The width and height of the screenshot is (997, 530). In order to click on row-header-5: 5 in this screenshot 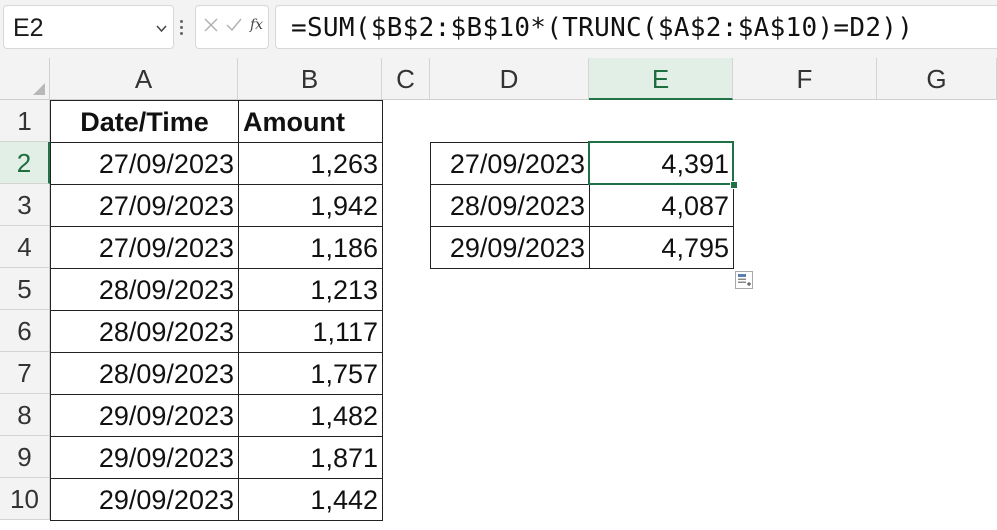, I will do `click(25, 289)`.